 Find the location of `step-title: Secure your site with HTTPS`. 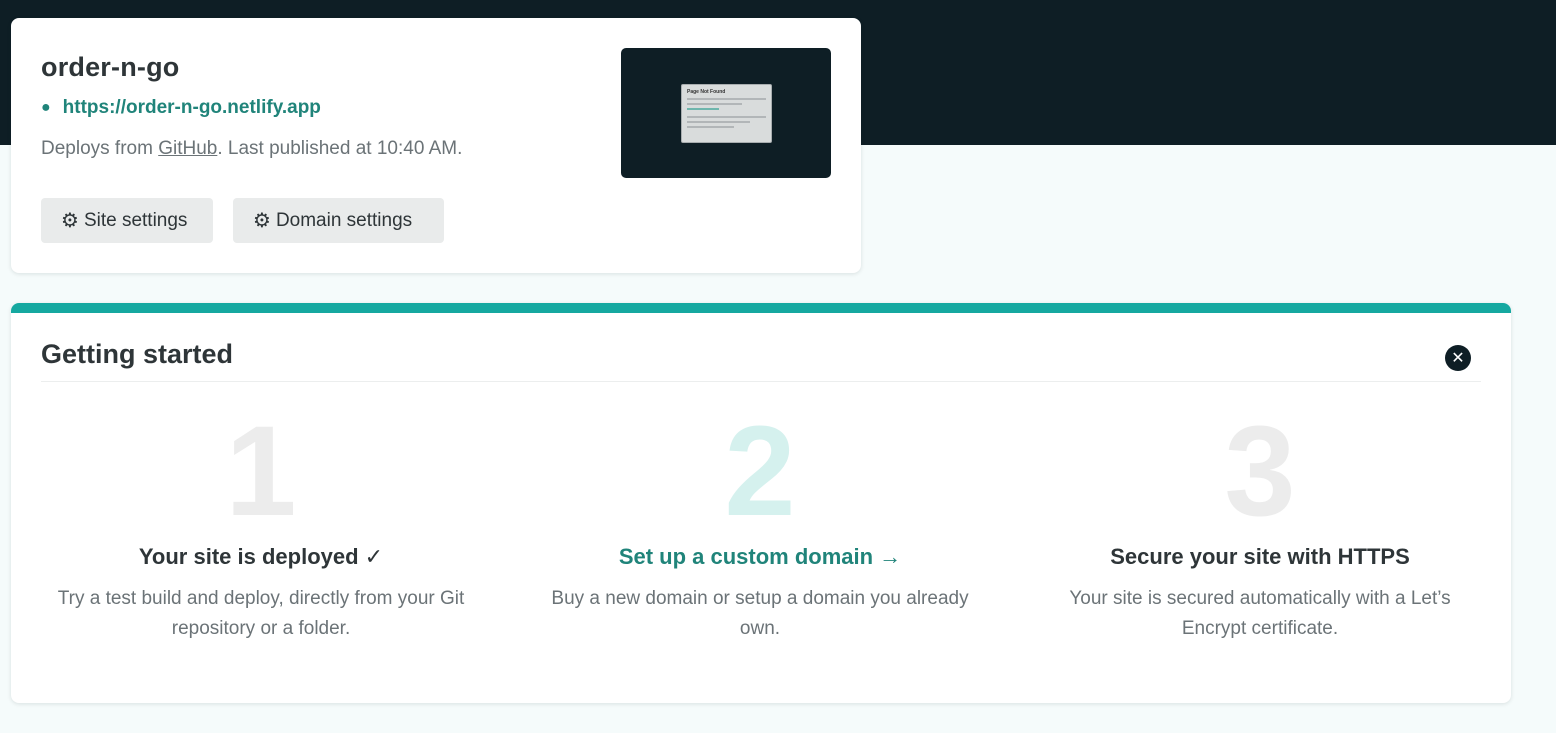

step-title: Secure your site with HTTPS is located at coordinates (1260, 556).